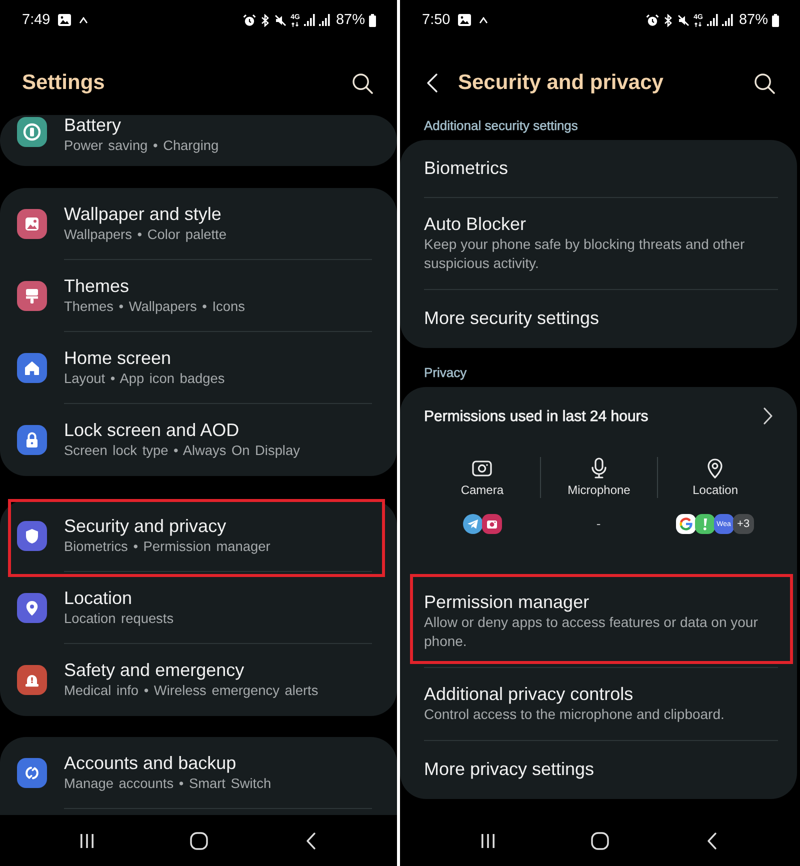 This screenshot has width=800, height=866. Describe the element at coordinates (585, 254) in the screenshot. I see `menu-item-description: Keep your phone safe by blocking threats and other suspicious activity.` at that location.